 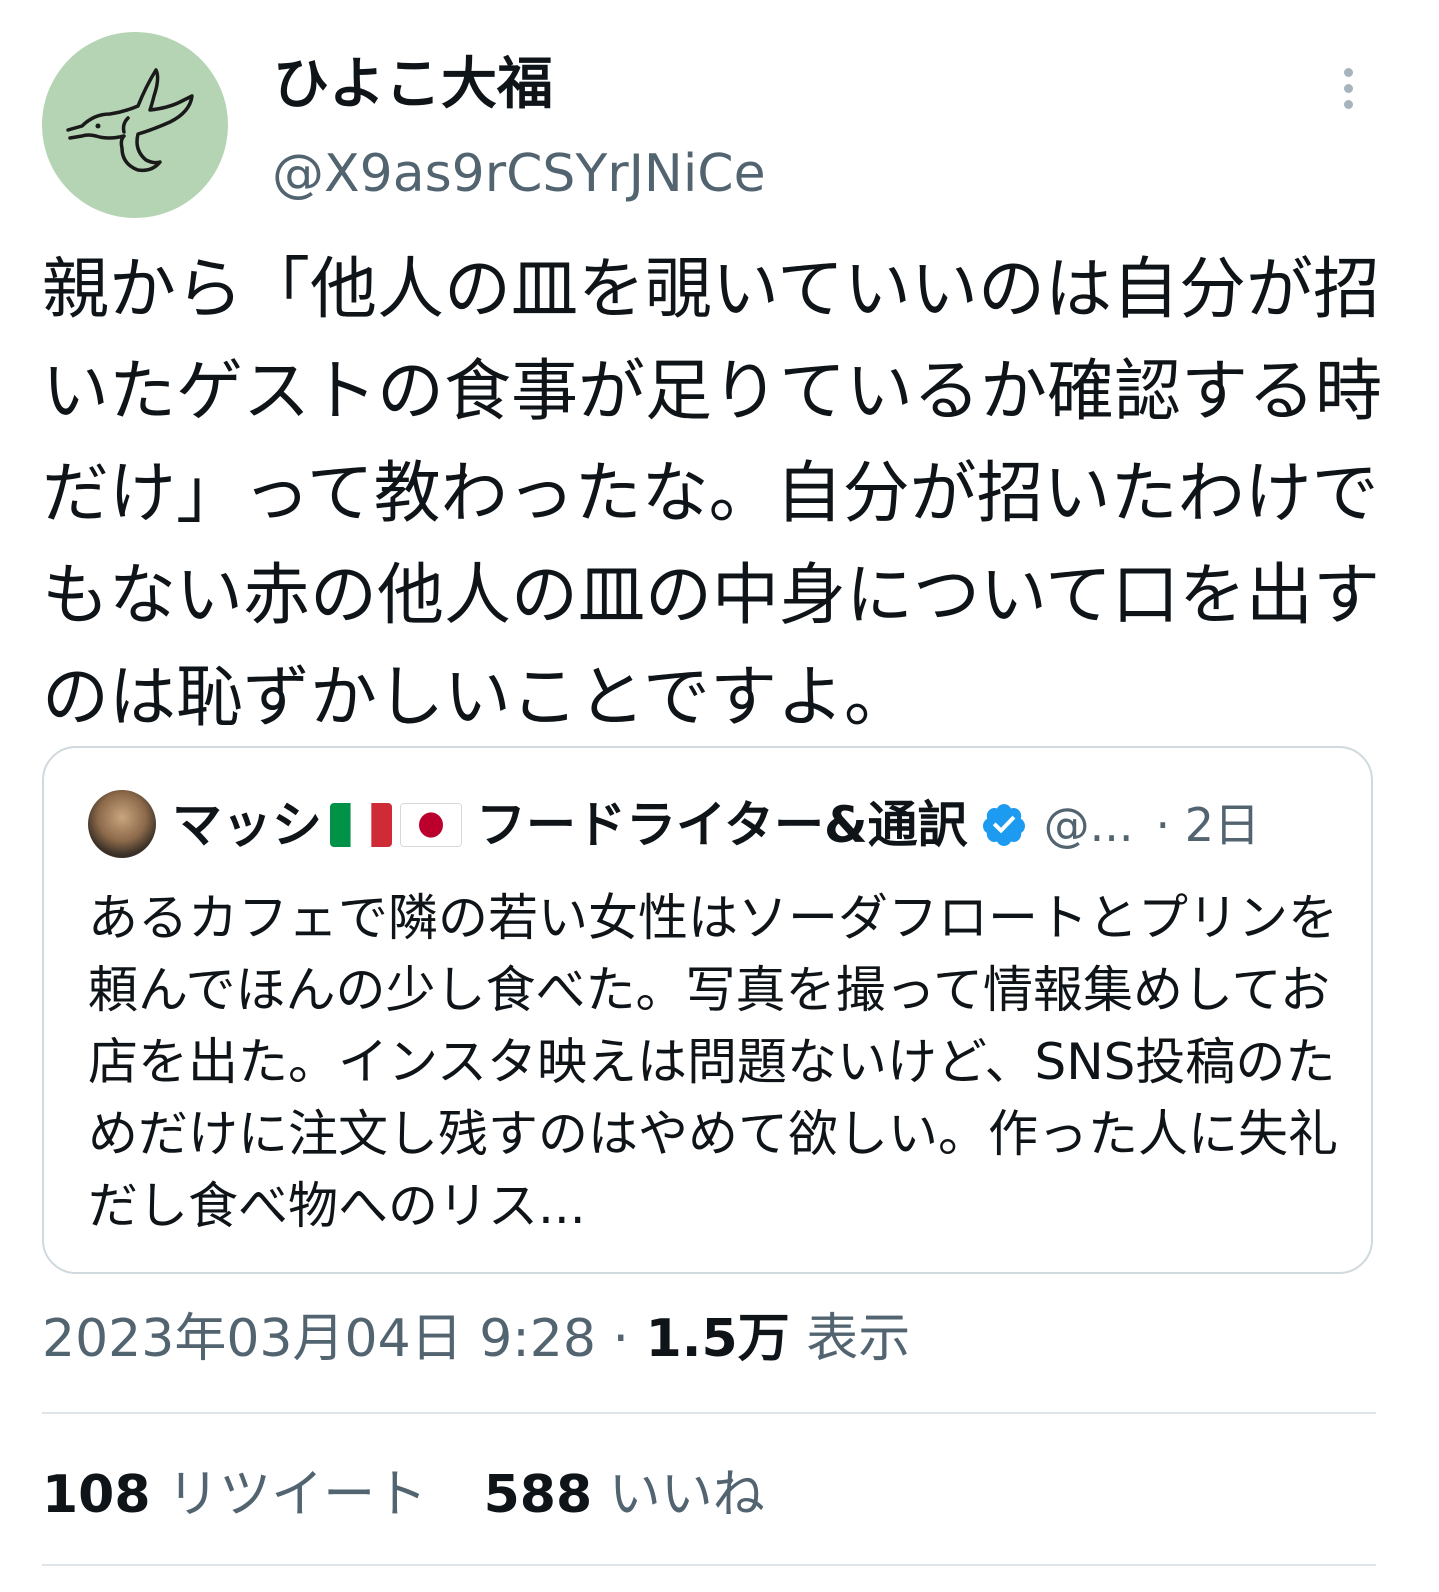 I want to click on likes-stat: 588 いいね, so click(x=624, y=1495).